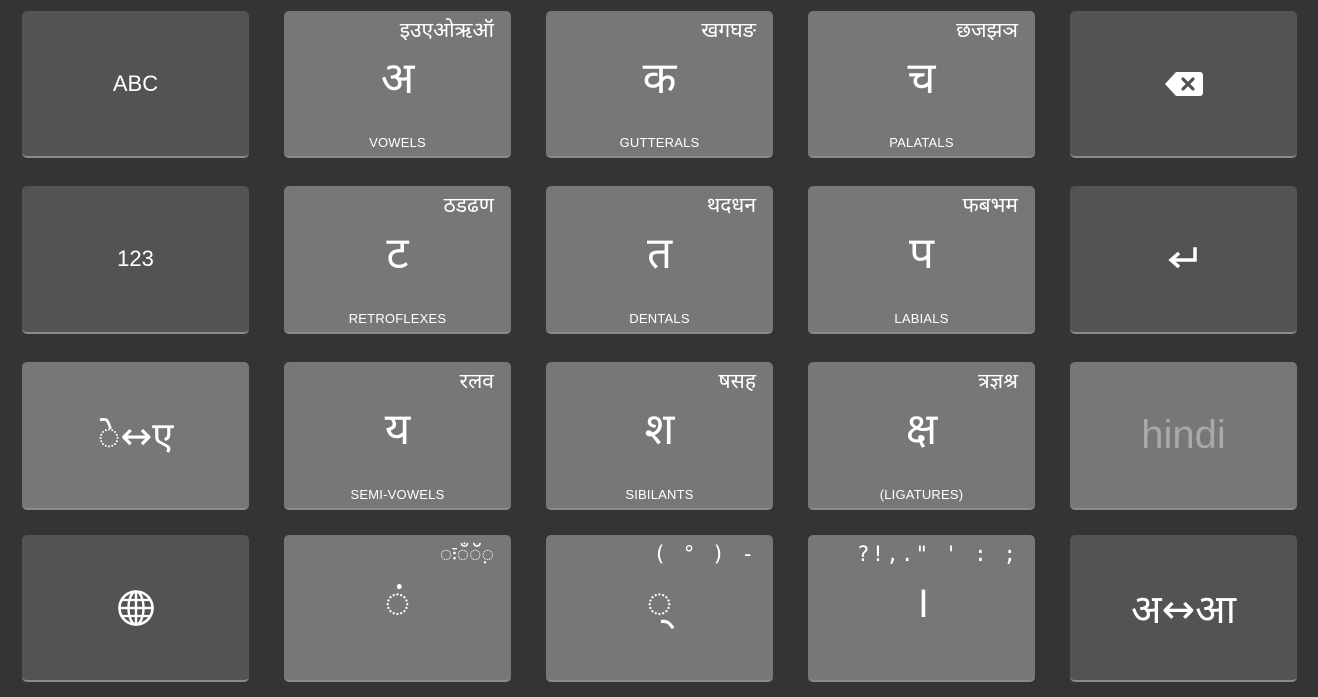  Describe the element at coordinates (921, 142) in the screenshot. I see `palatals-caption: PALATALS` at that location.